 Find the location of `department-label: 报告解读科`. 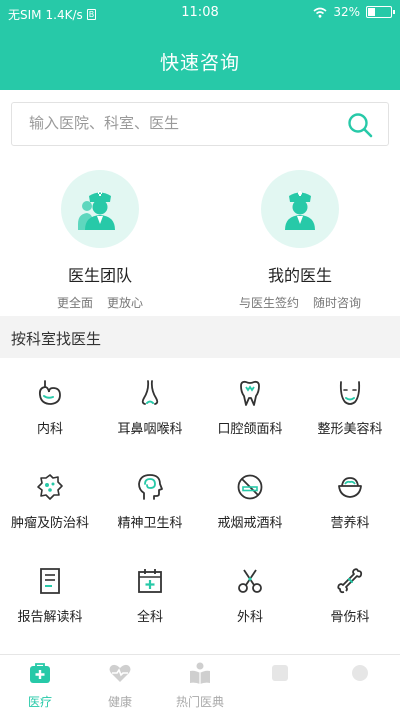

department-label: 报告解读科 is located at coordinates (50, 617).